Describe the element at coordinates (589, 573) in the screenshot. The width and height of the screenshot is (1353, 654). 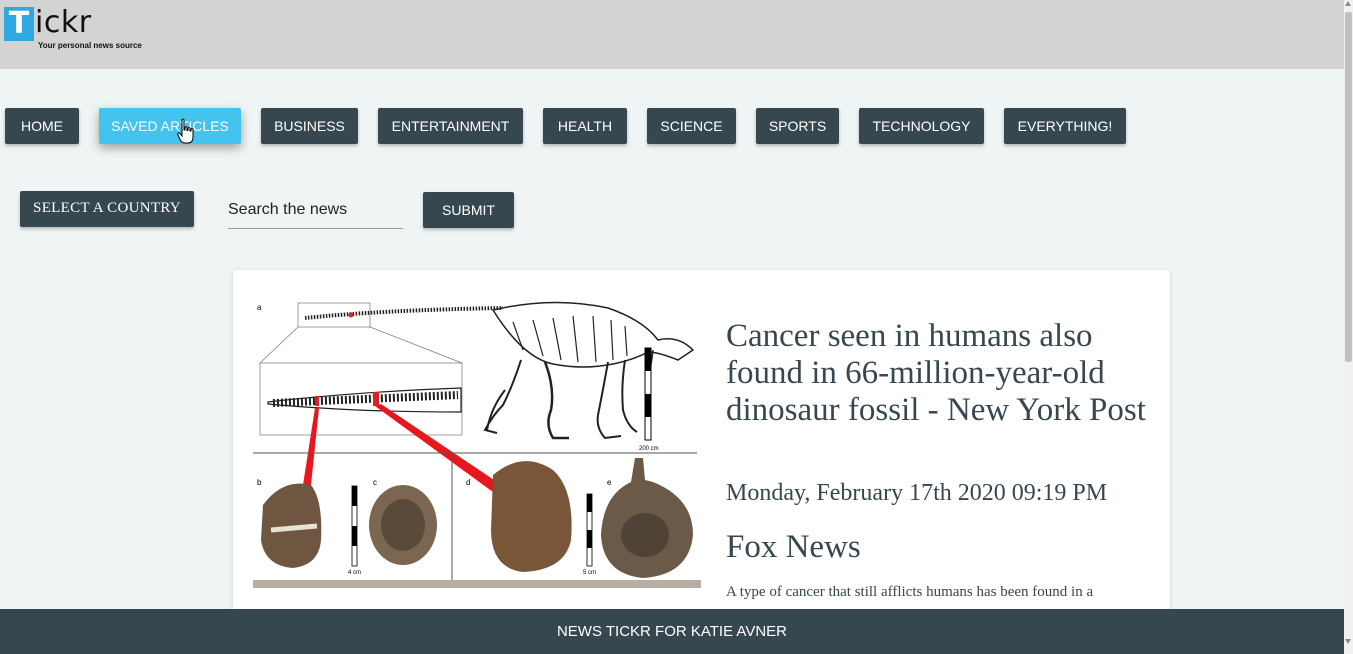
I see `scale-label-5cm: 5 cm` at that location.